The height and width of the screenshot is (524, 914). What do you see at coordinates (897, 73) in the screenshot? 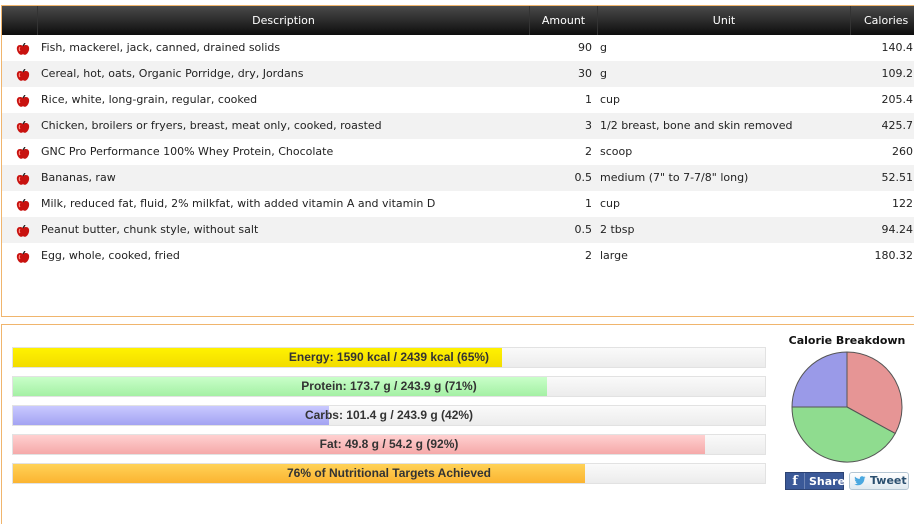
I see `row-calories: 109.2` at bounding box center [897, 73].